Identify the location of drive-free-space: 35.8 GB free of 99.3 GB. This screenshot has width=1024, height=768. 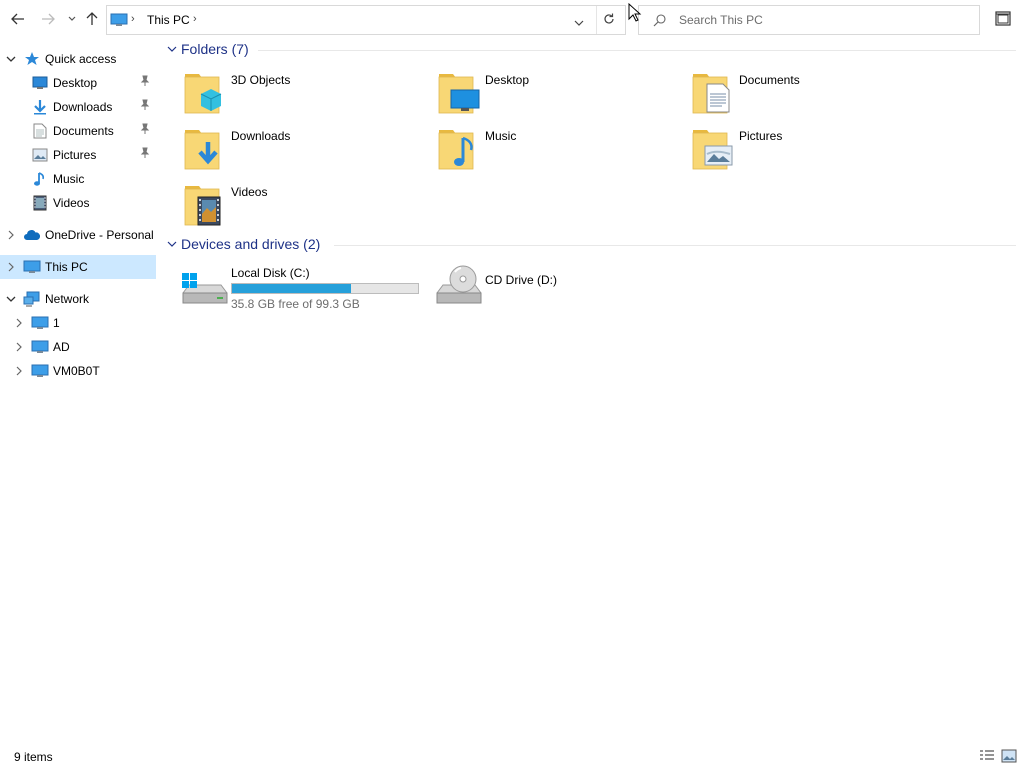
(295, 304).